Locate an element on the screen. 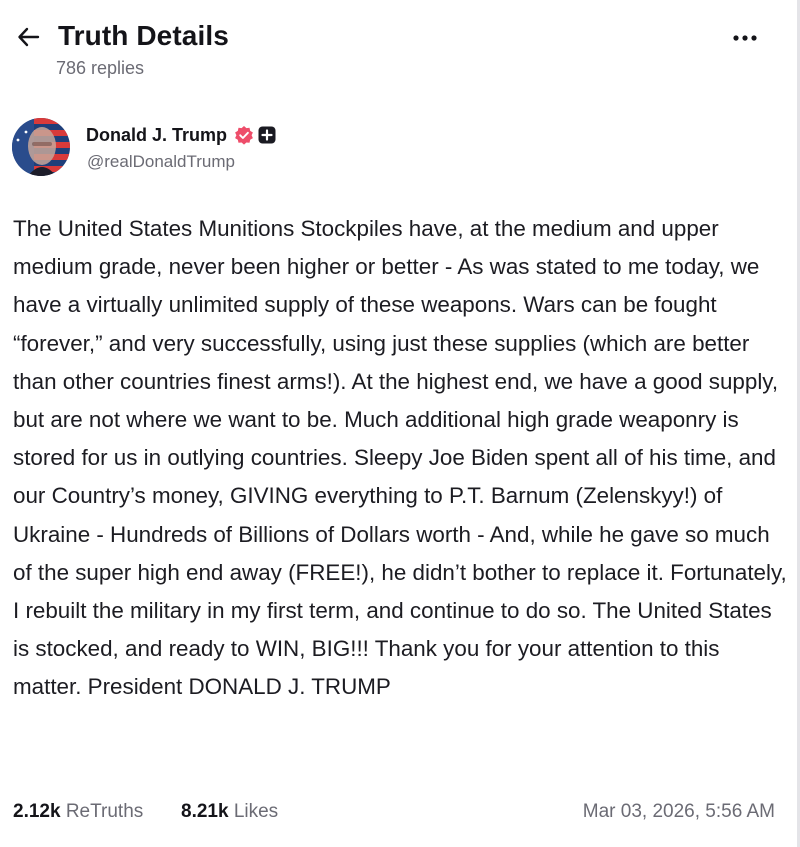 Image resolution: width=800 pixels, height=847 pixels. arrow-left-icon is located at coordinates (29, 37).